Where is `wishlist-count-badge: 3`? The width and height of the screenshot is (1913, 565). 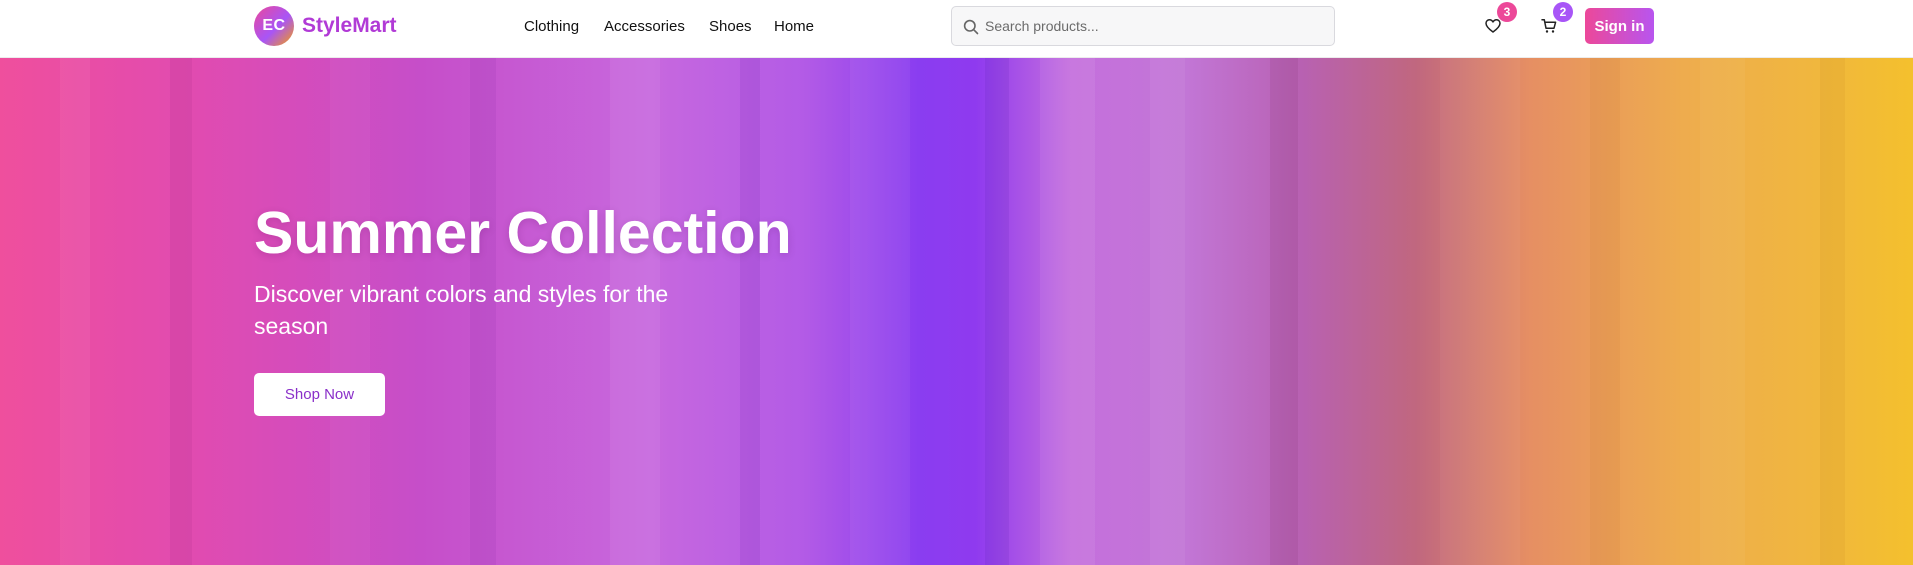 wishlist-count-badge: 3 is located at coordinates (1507, 12).